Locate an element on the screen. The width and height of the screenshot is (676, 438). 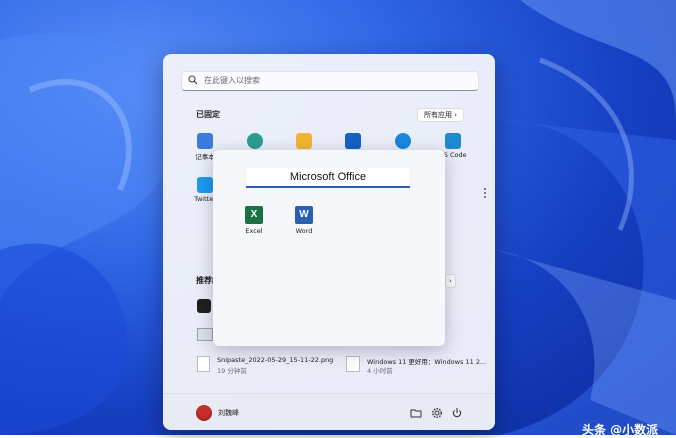
pinned-page-dots is located at coordinates (486, 193).